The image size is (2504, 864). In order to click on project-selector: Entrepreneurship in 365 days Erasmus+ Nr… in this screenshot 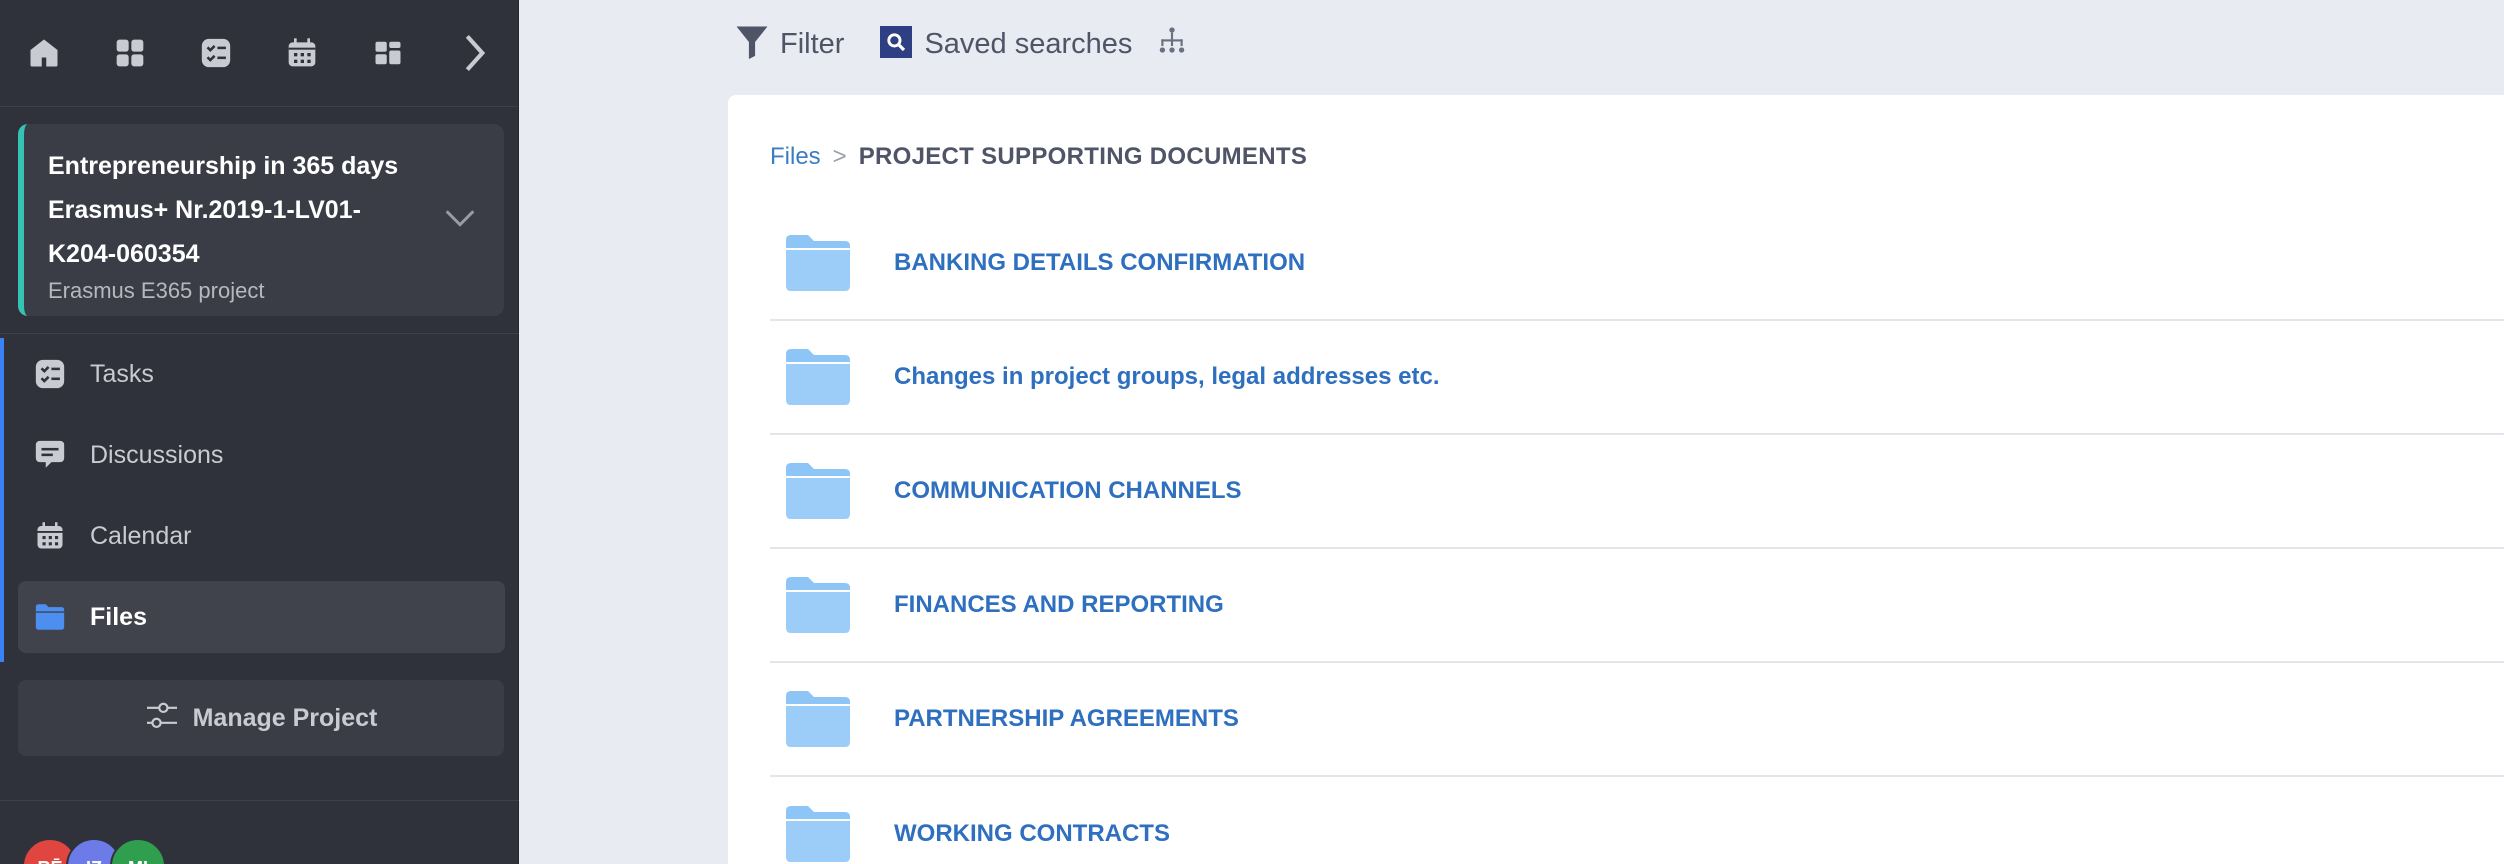, I will do `click(261, 220)`.